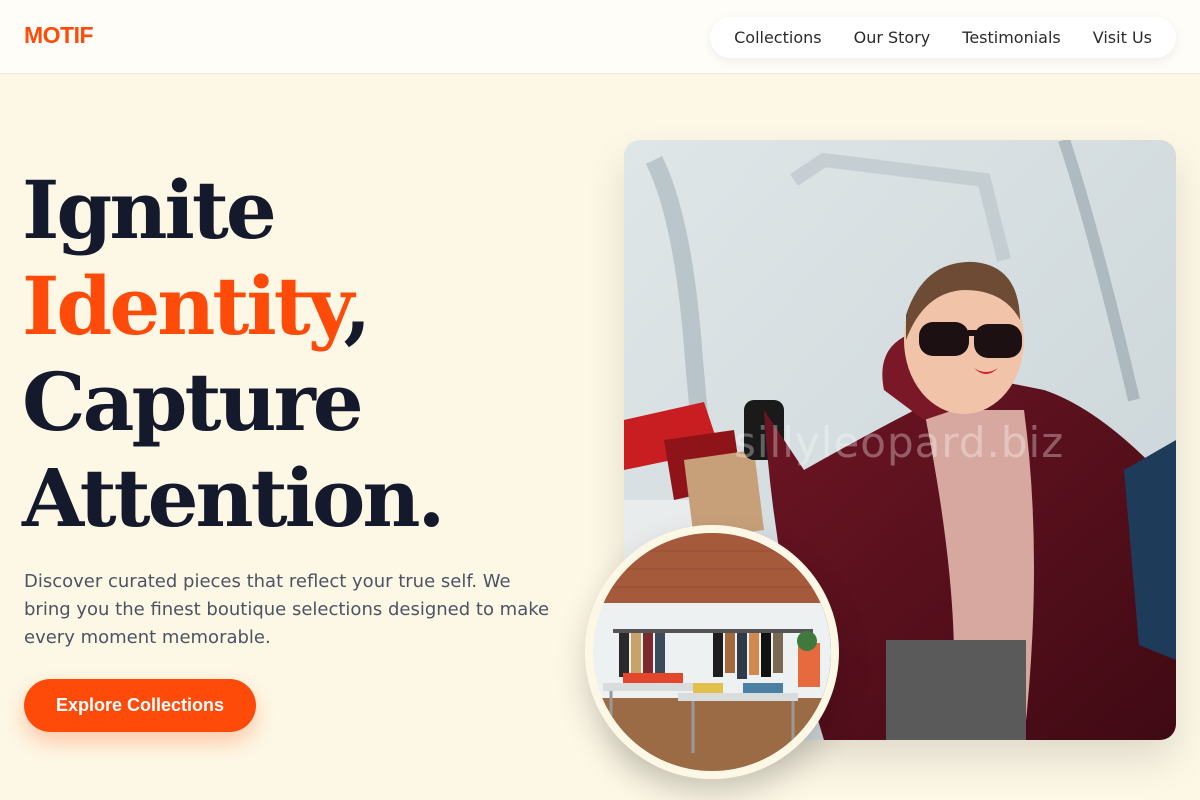 This screenshot has width=1200, height=800. What do you see at coordinates (193, 402) in the screenshot?
I see `headline-line-3: Capture` at bounding box center [193, 402].